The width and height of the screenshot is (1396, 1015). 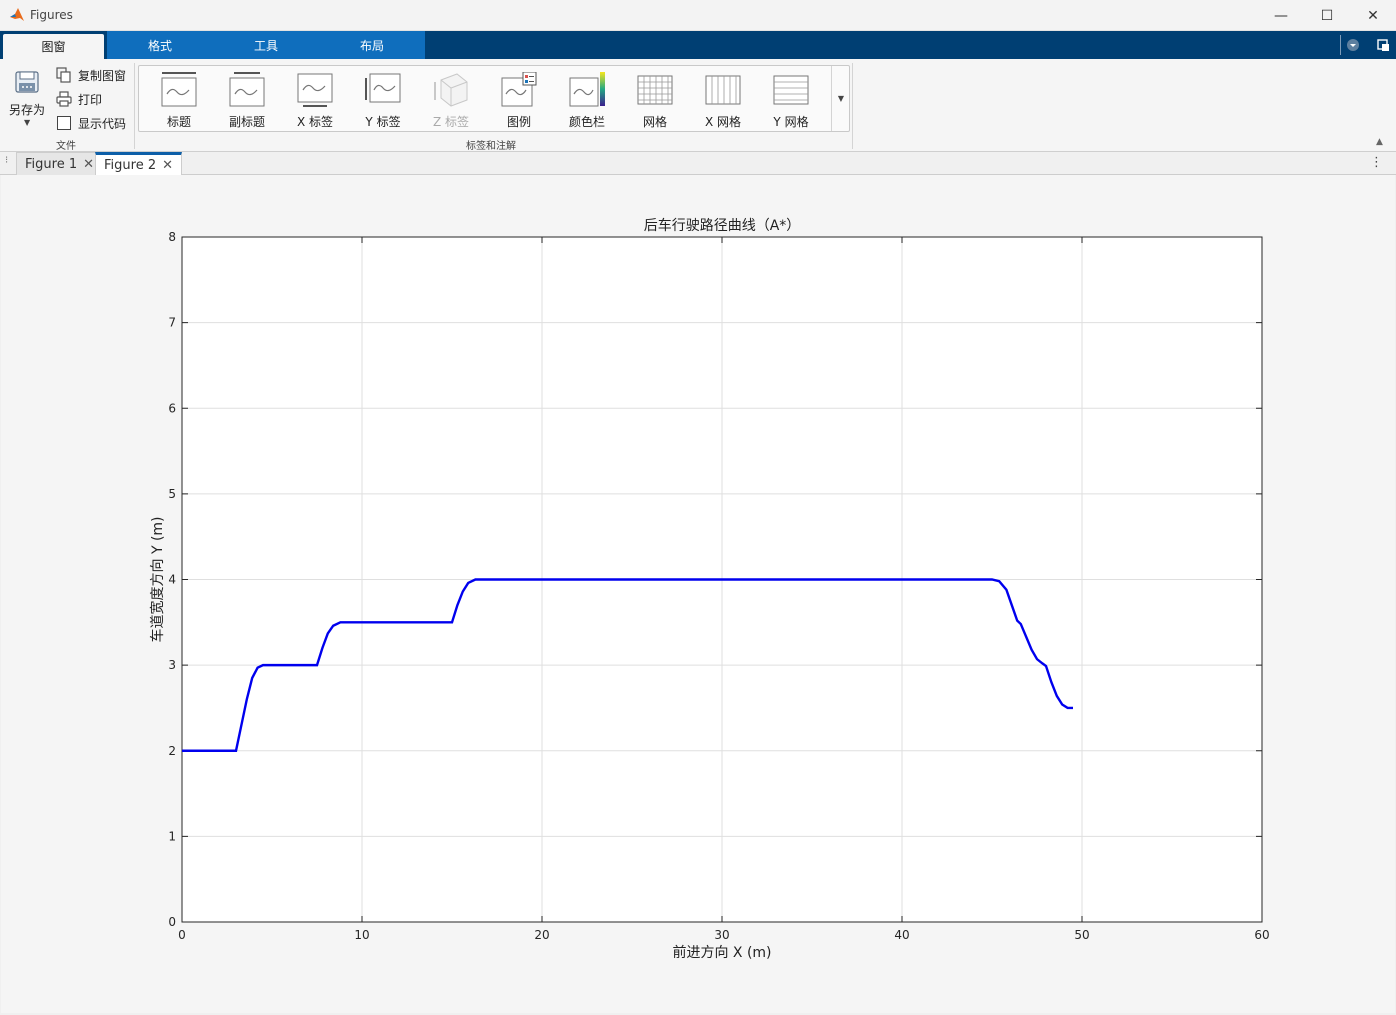 I want to click on x-tick-label: 30, so click(x=721, y=935).